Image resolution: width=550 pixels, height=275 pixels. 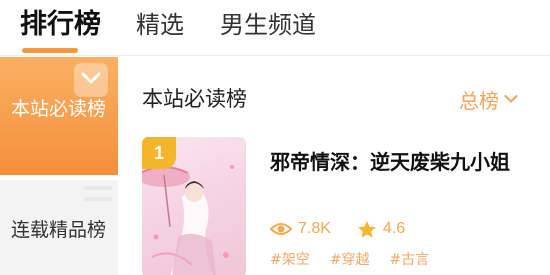 I want to click on sort-dropdown: 总榜, so click(x=488, y=99).